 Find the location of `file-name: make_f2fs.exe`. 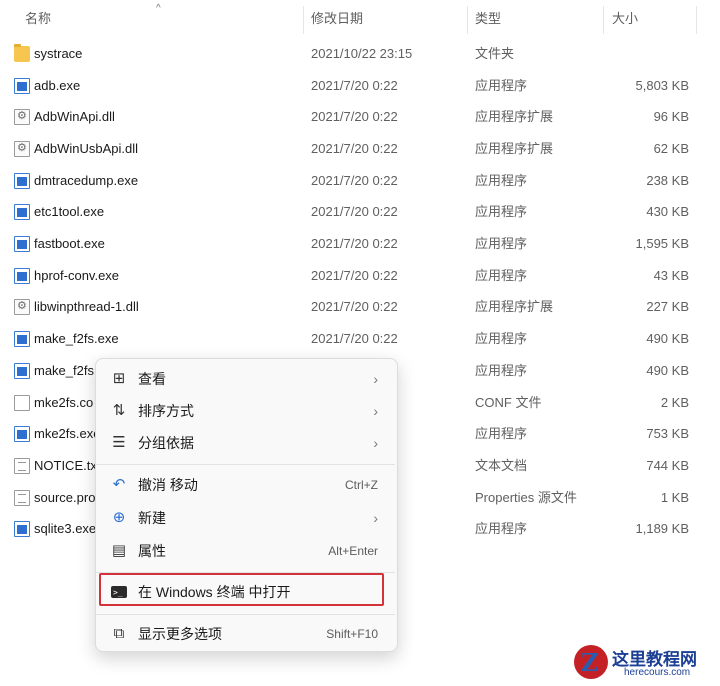

file-name: make_f2fs.exe is located at coordinates (76, 338).